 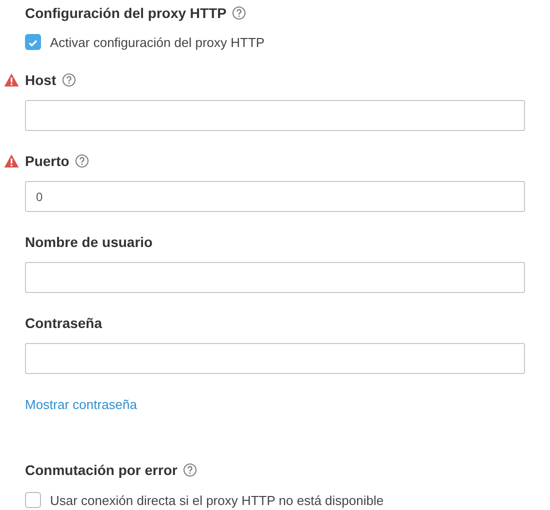 What do you see at coordinates (217, 500) in the screenshot?
I see `checkbox-label: Usar conexión directa si el proxy HTTP no está disponible` at bounding box center [217, 500].